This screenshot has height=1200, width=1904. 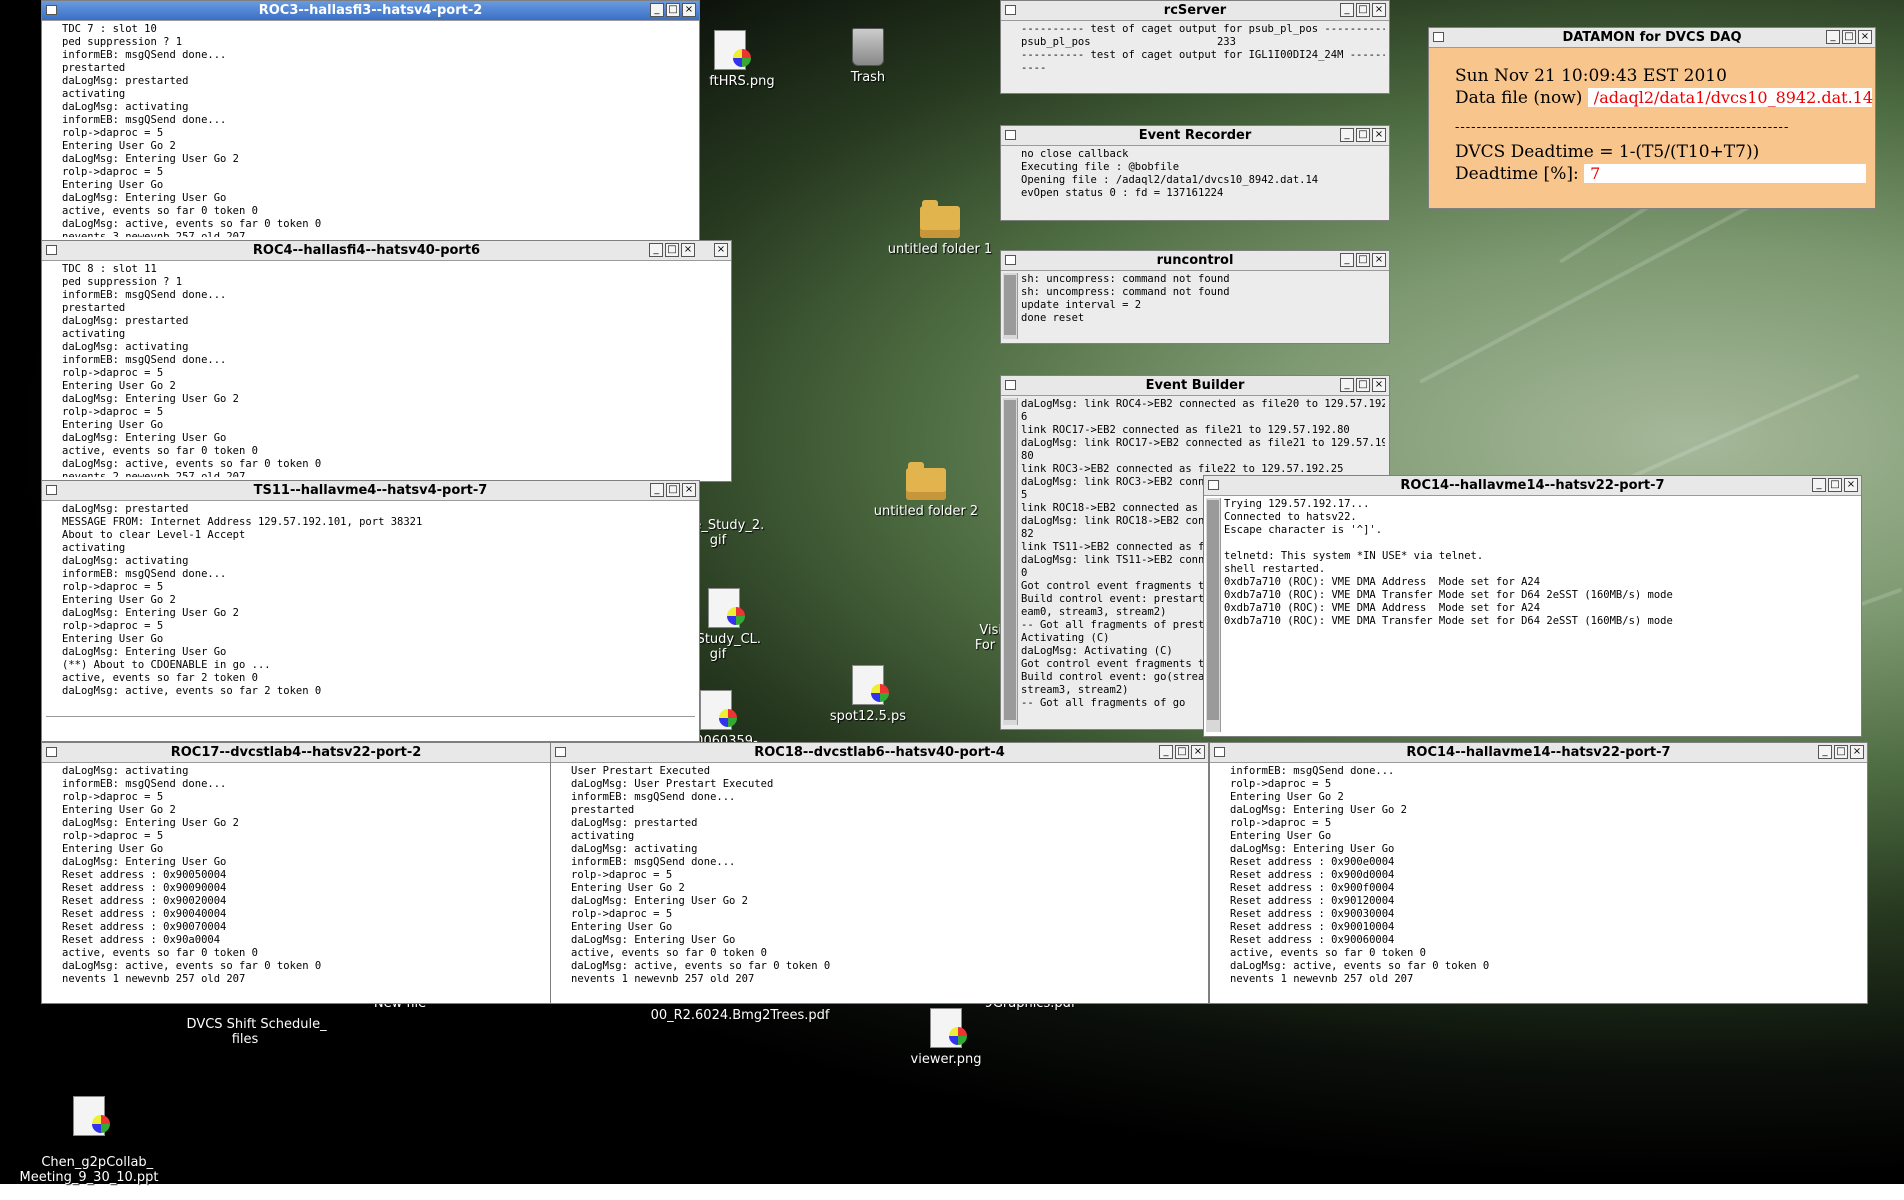 I want to click on window-title: Event Builder, so click(x=1195, y=385).